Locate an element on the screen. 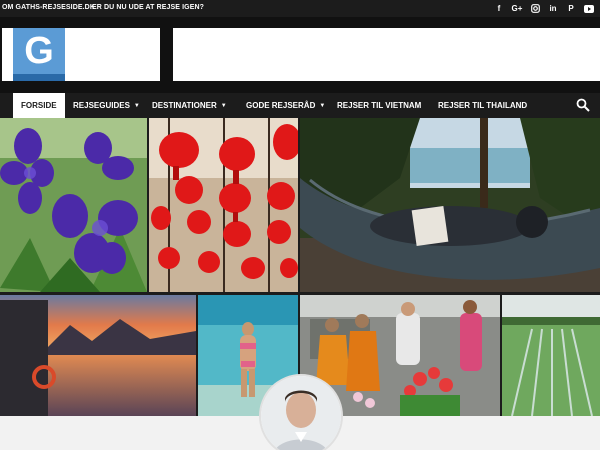 This screenshot has height=450, width=600. nav-item-label: REJSER TIL THAILAND is located at coordinates (483, 105).